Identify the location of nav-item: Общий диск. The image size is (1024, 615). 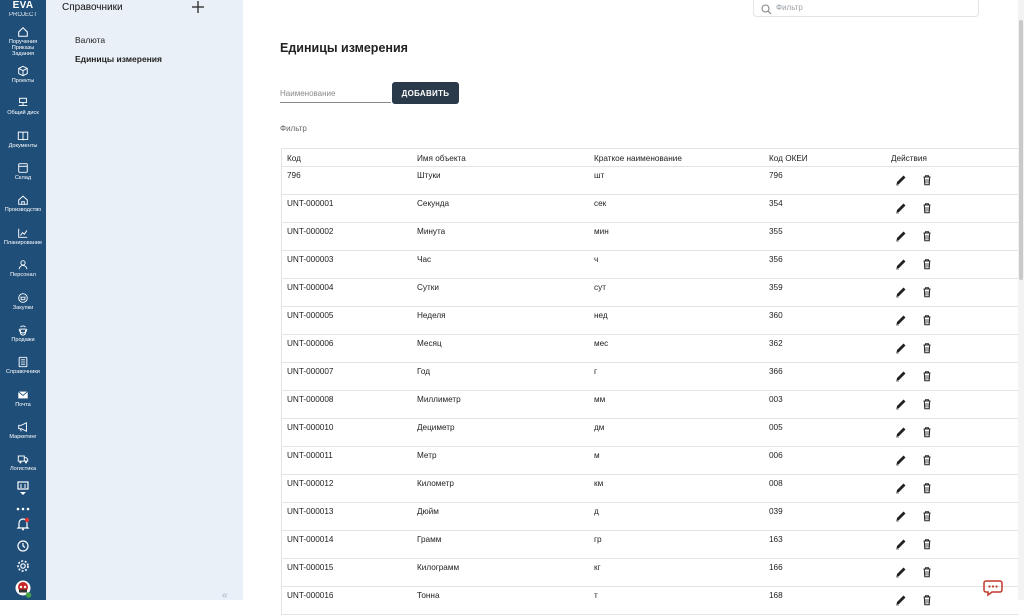
(23, 106).